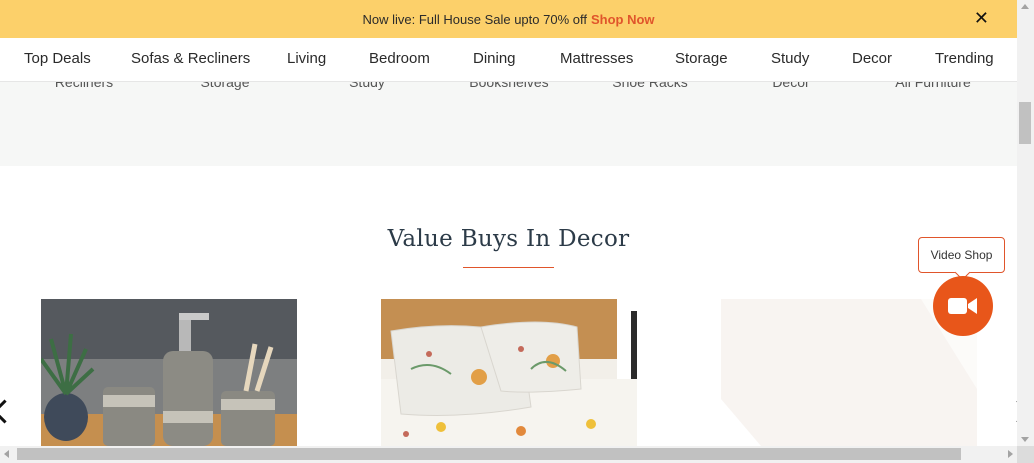  Describe the element at coordinates (6, 454) in the screenshot. I see `scroll-left-icon` at that location.